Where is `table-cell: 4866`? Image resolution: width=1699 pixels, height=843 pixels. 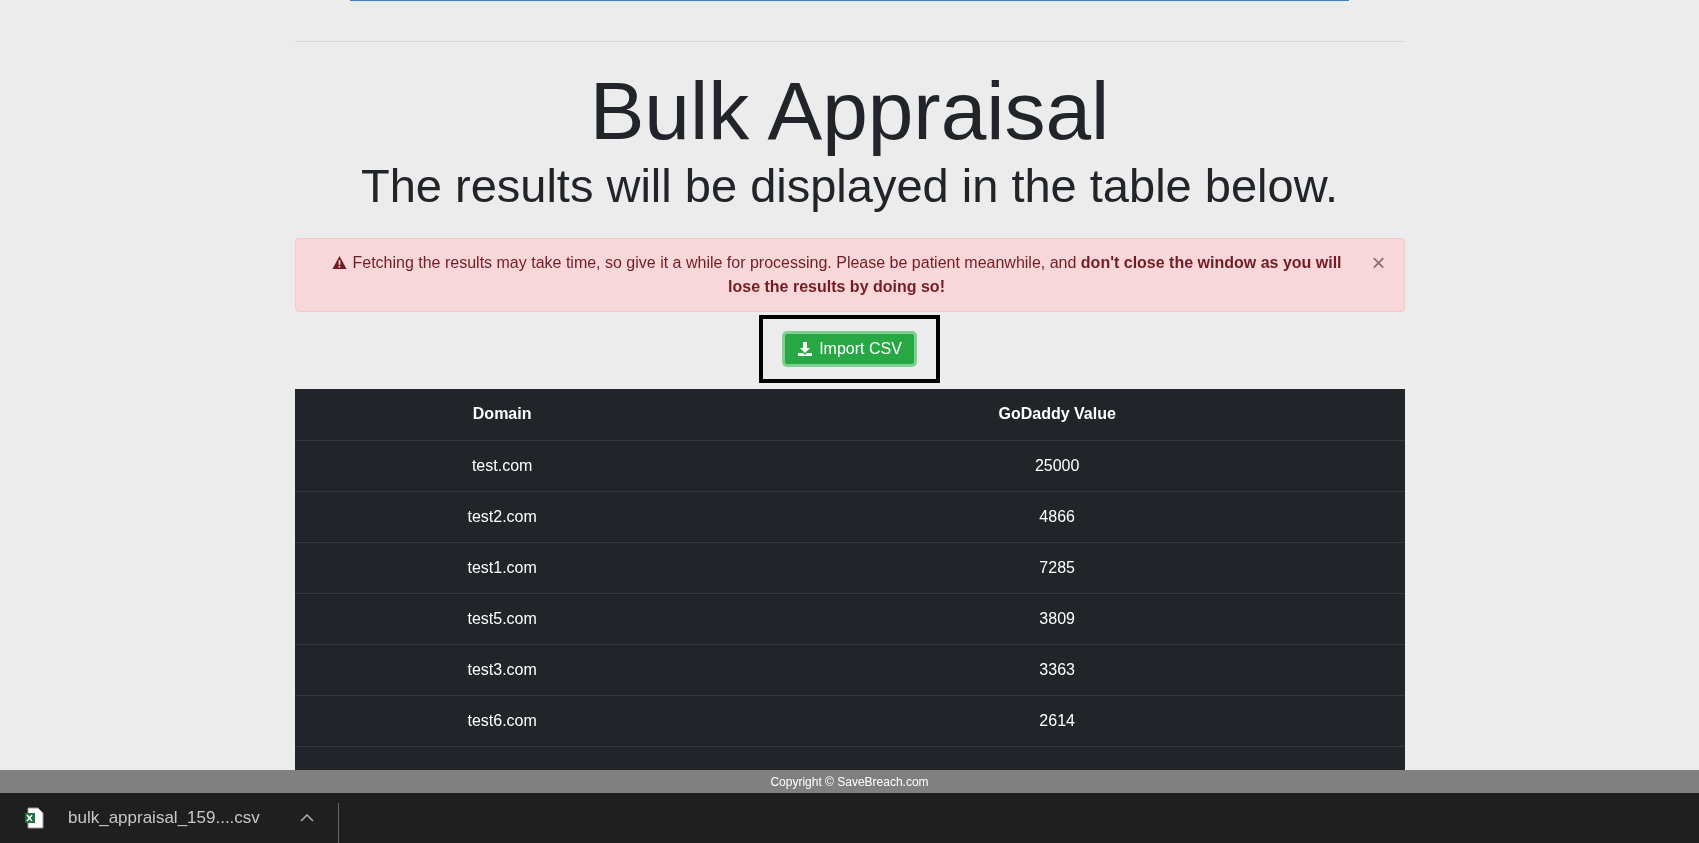 table-cell: 4866 is located at coordinates (1057, 517).